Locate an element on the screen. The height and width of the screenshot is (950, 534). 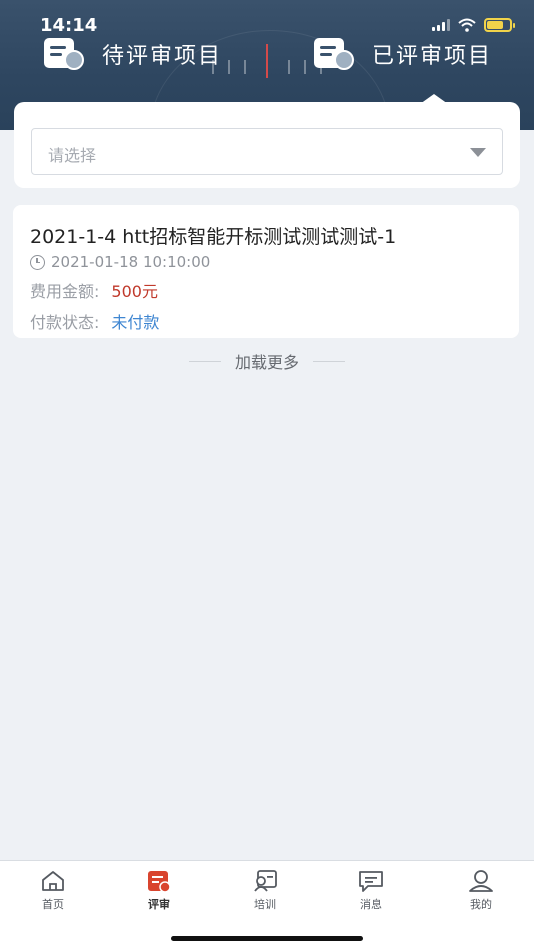
load-more-label: 加载更多 is located at coordinates (266, 362).